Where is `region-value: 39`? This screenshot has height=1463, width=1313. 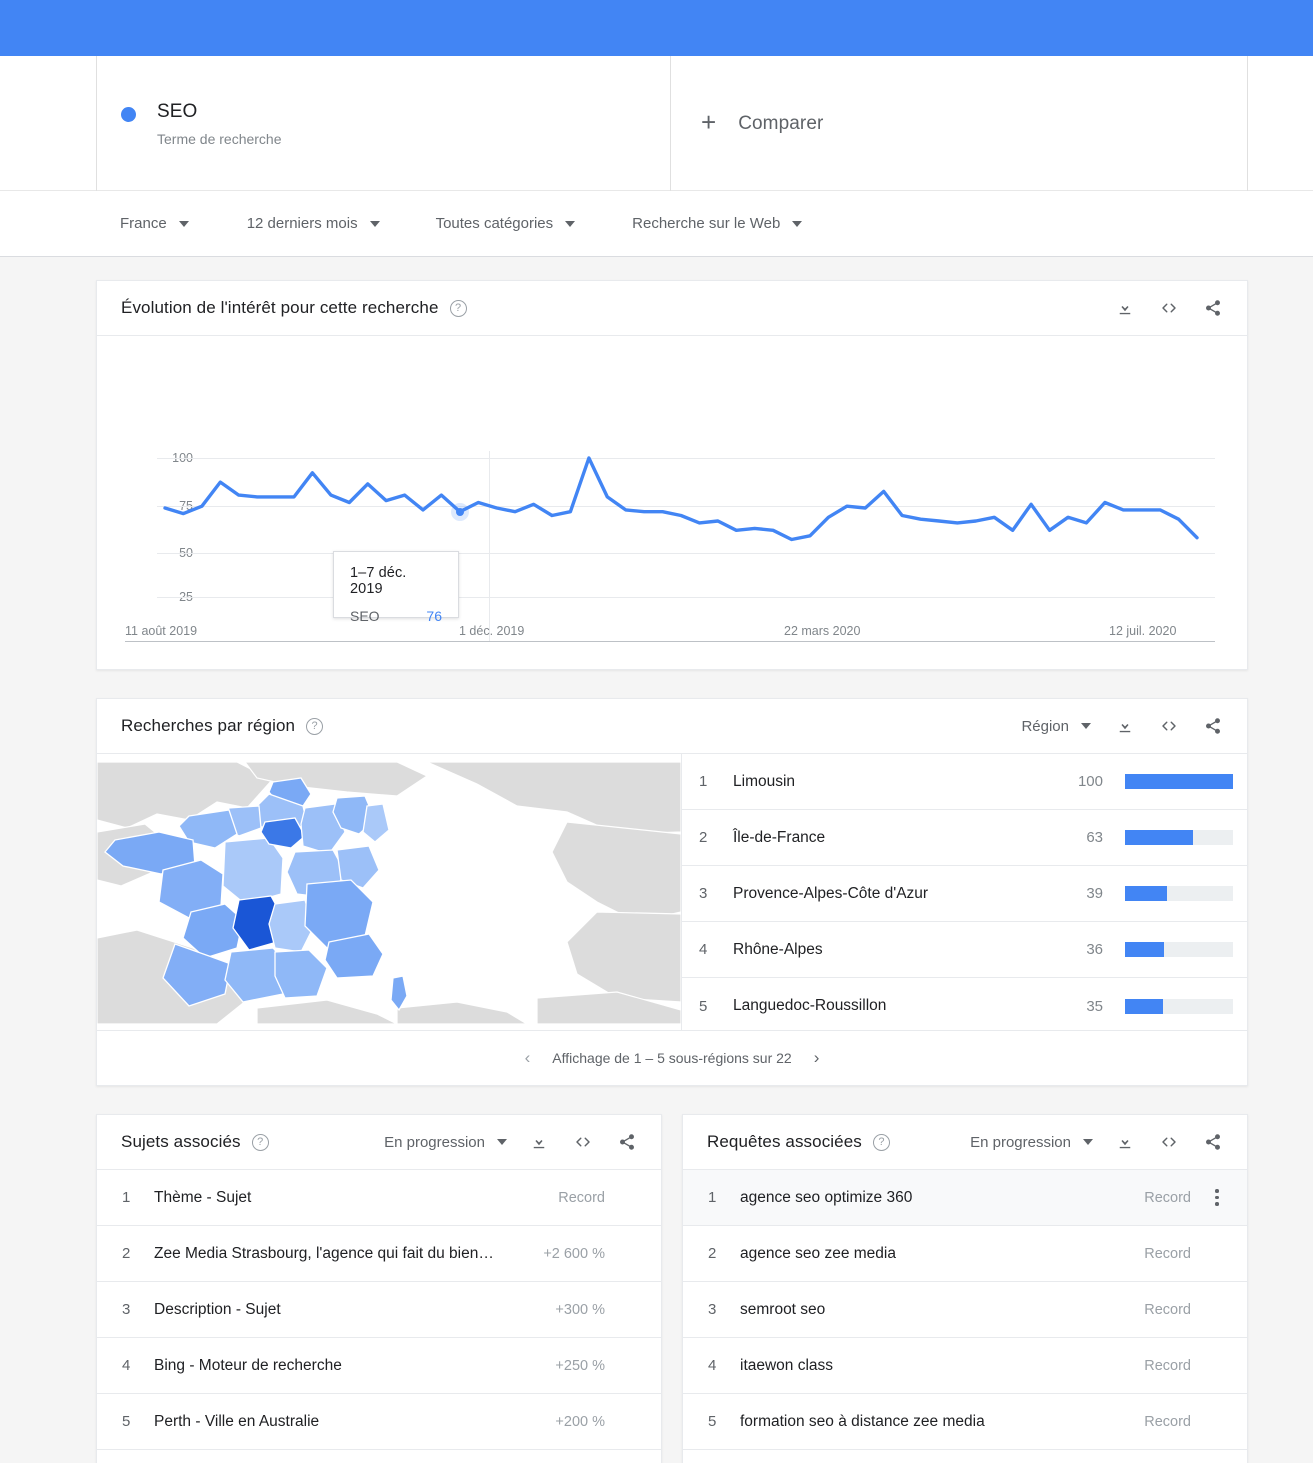 region-value: 39 is located at coordinates (1094, 893).